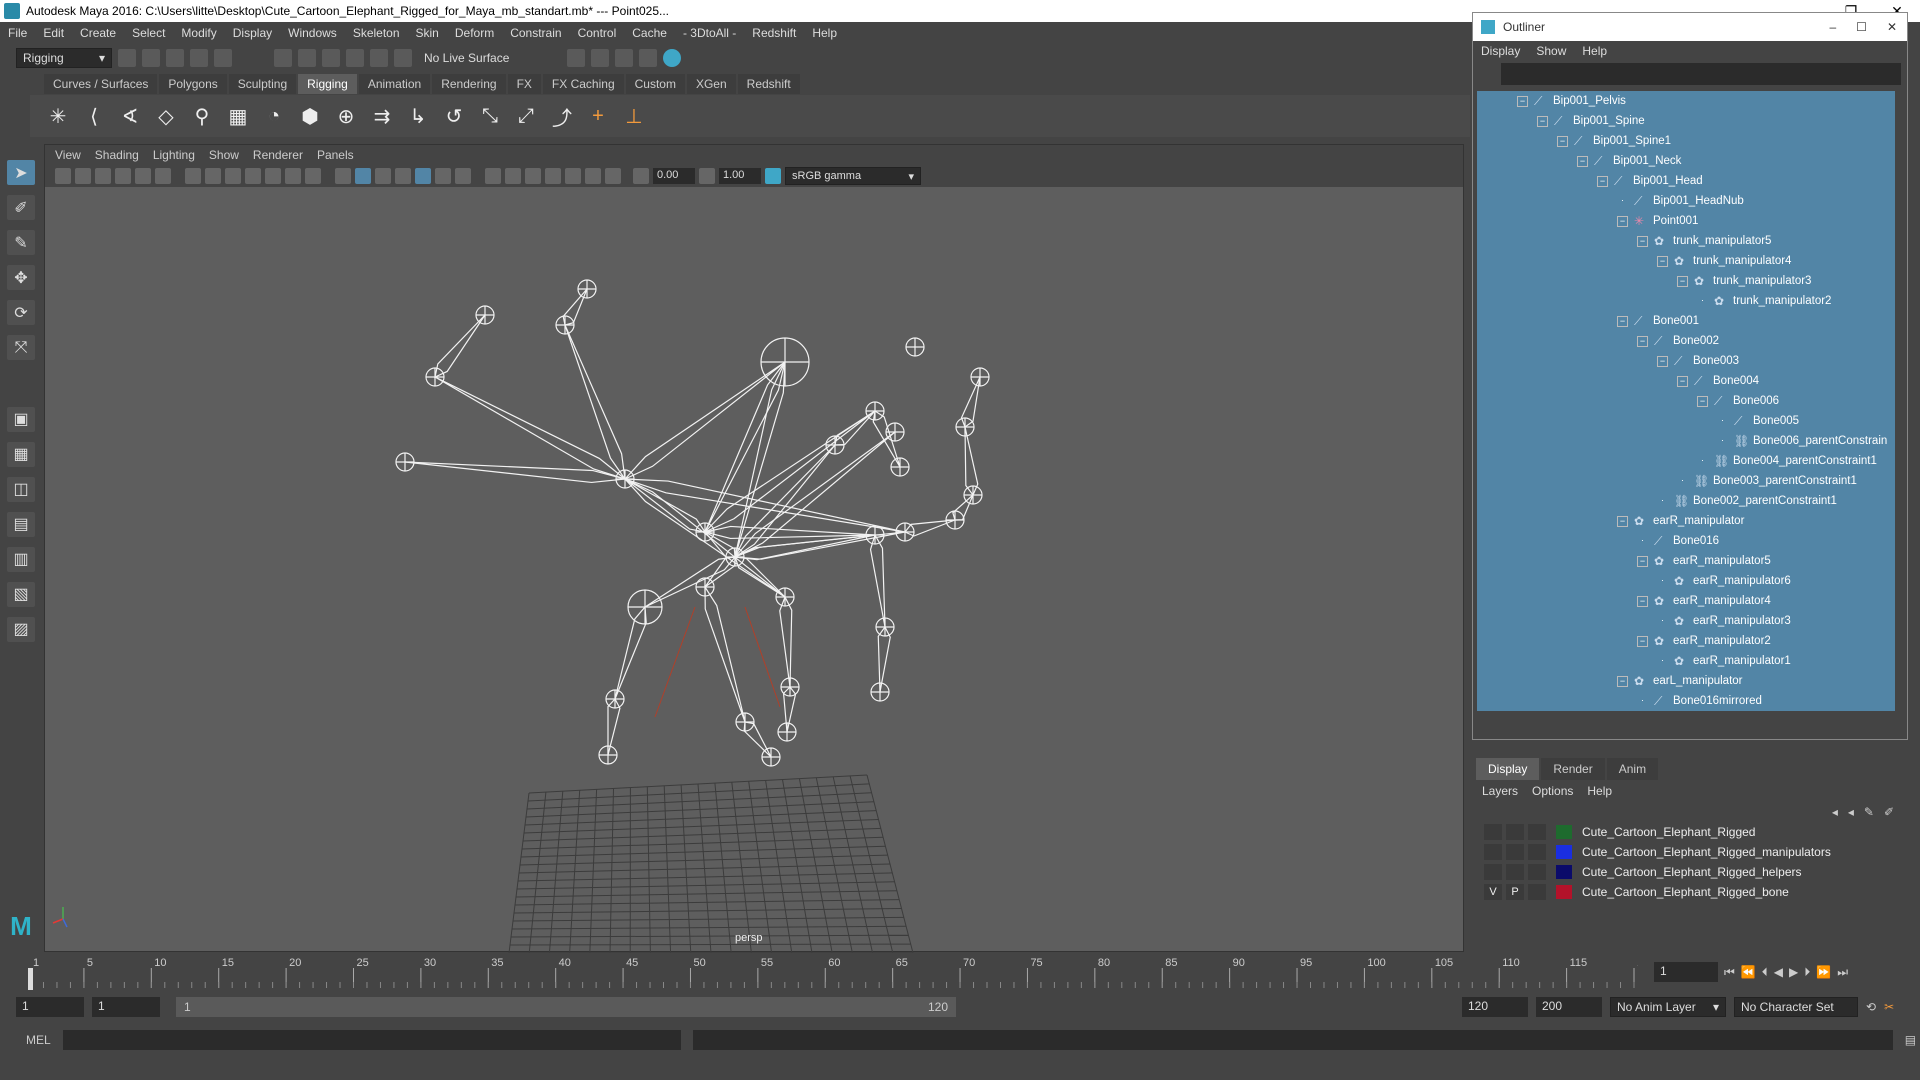 The height and width of the screenshot is (1080, 1920). I want to click on live-surface-label: No Live Surface, so click(466, 58).